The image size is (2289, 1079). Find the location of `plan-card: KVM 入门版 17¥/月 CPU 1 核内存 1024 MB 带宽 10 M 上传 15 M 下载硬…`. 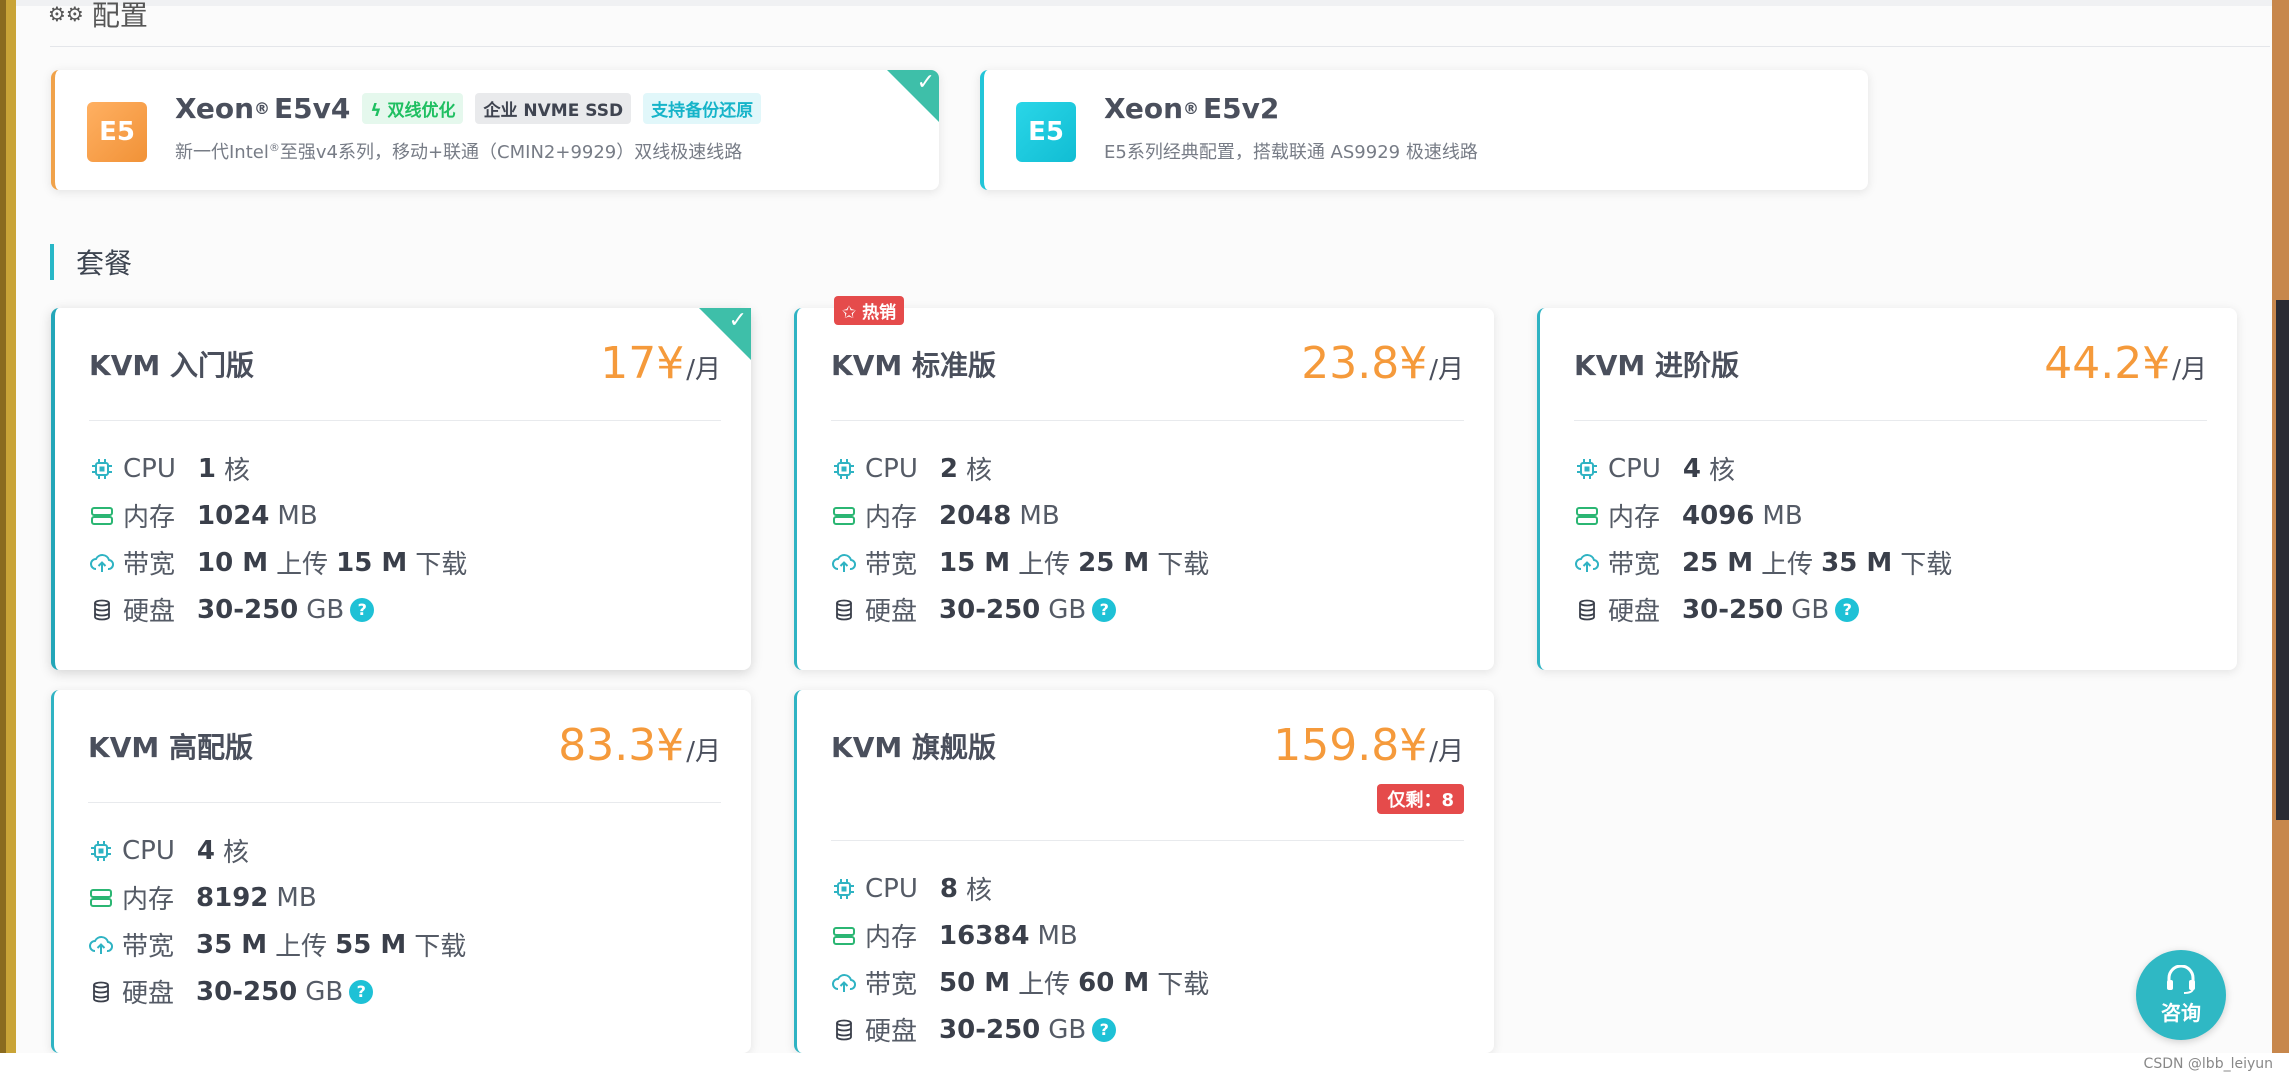

plan-card: KVM 入门版 17¥/月 CPU 1 核内存 1024 MB 带宽 10 M 上传 15 M 下载硬… is located at coordinates (401, 489).